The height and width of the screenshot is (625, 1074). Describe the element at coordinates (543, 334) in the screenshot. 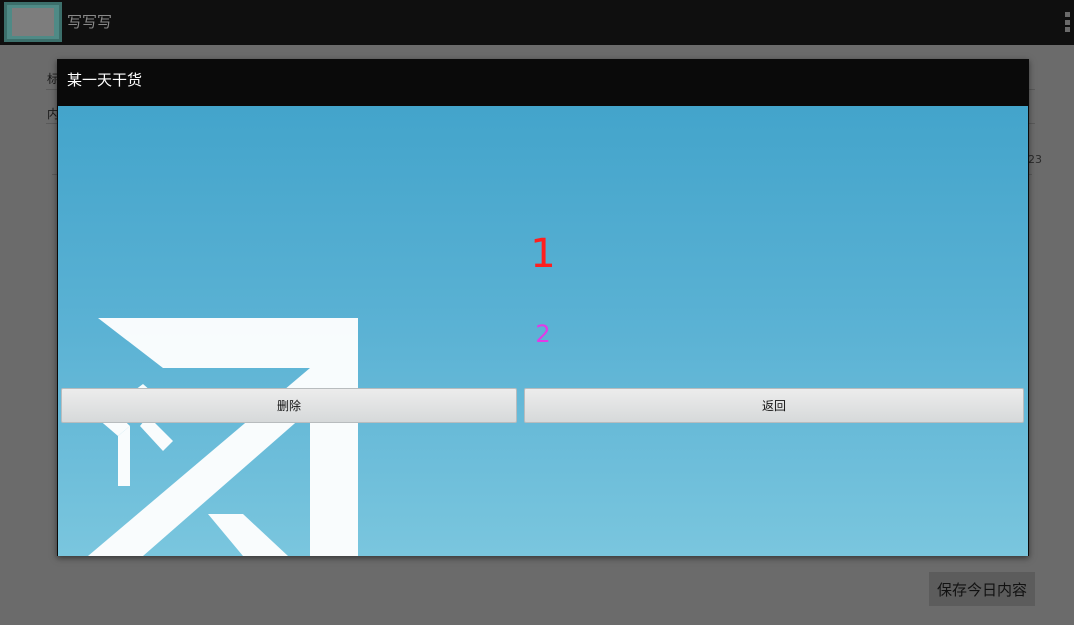

I see `dialog-line-2: 2` at that location.